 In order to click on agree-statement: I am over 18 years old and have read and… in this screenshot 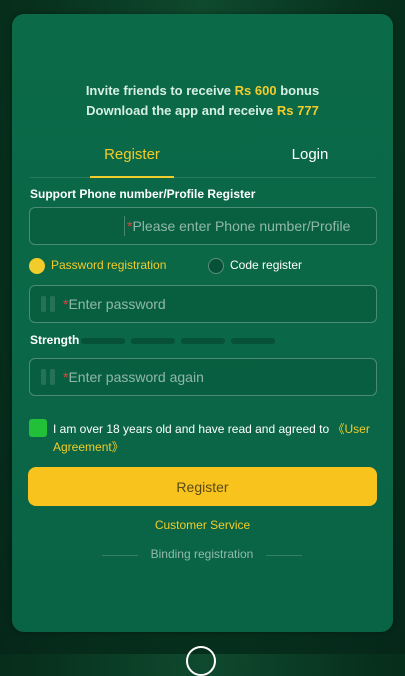, I will do `click(193, 429)`.